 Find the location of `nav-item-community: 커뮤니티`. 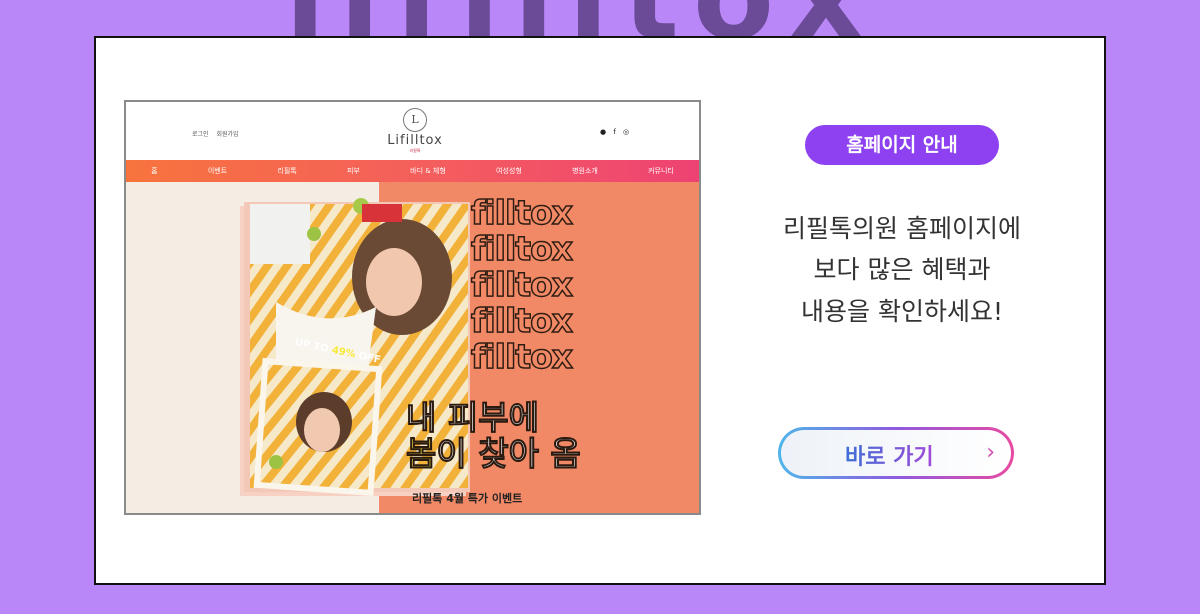

nav-item-community: 커뮤니티 is located at coordinates (661, 171).